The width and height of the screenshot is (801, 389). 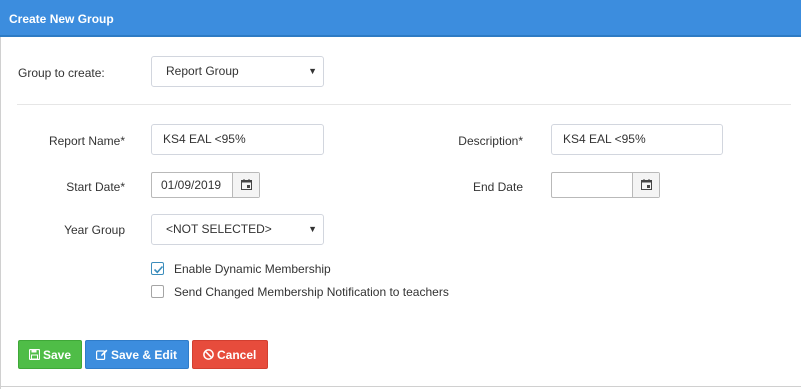 I want to click on description-input: KS4 EAL <95%, so click(x=637, y=139).